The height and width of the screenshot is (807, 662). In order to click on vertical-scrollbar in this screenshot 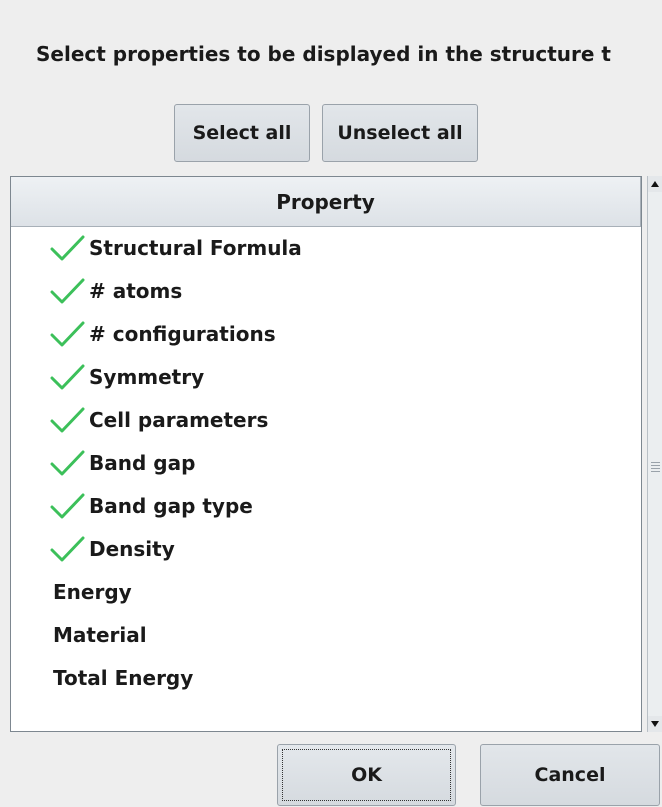, I will do `click(654, 454)`.